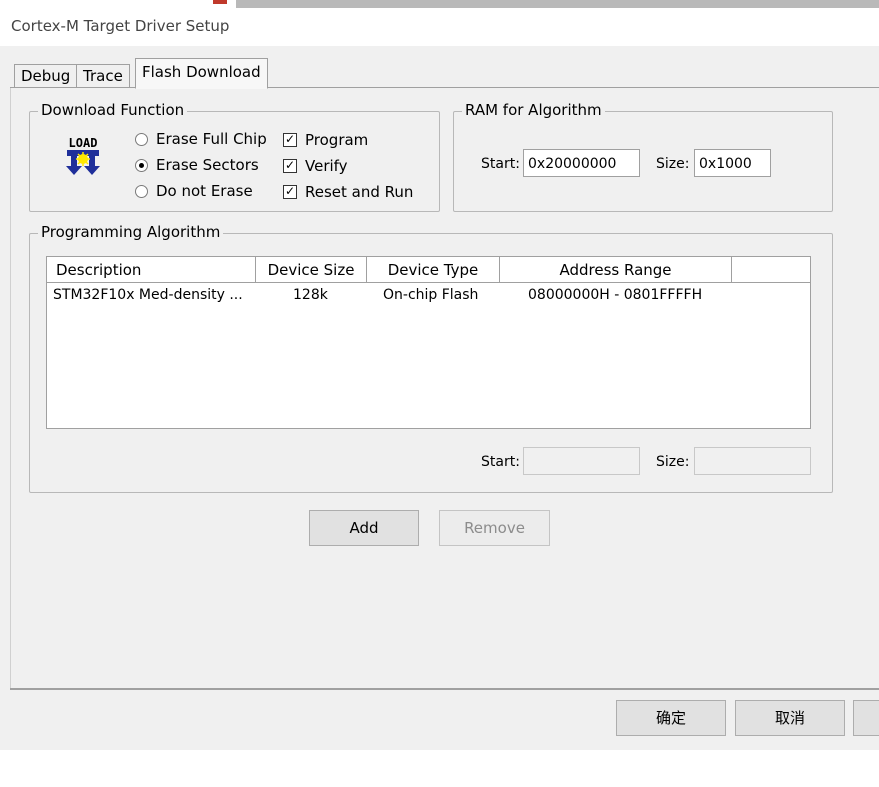 This screenshot has height=787, width=879. What do you see at coordinates (671, 718) in the screenshot?
I see `ok-button: 确定` at bounding box center [671, 718].